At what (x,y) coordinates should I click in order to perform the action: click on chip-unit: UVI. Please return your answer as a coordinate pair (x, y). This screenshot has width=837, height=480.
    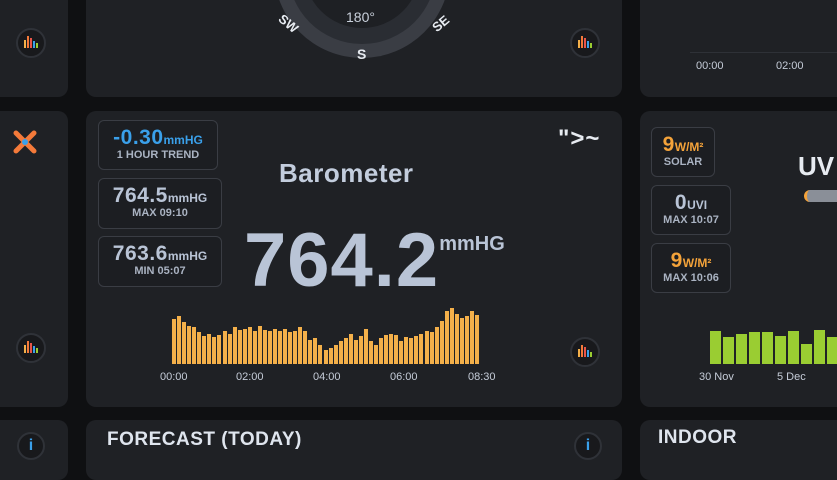
    Looking at the image, I should click on (697, 205).